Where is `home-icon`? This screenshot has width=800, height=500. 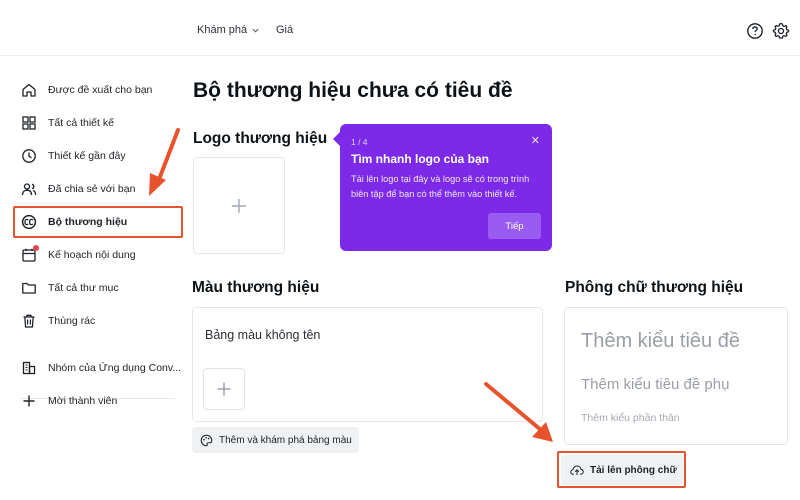
home-icon is located at coordinates (29, 90).